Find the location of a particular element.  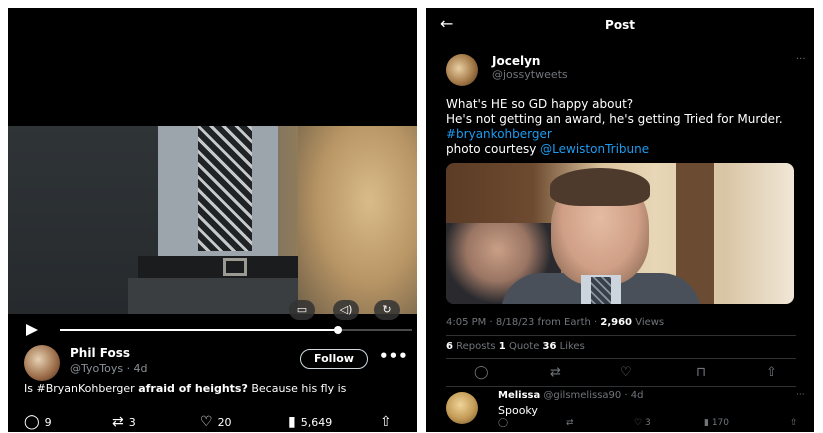

replay-icon: ↻ is located at coordinates (387, 310).